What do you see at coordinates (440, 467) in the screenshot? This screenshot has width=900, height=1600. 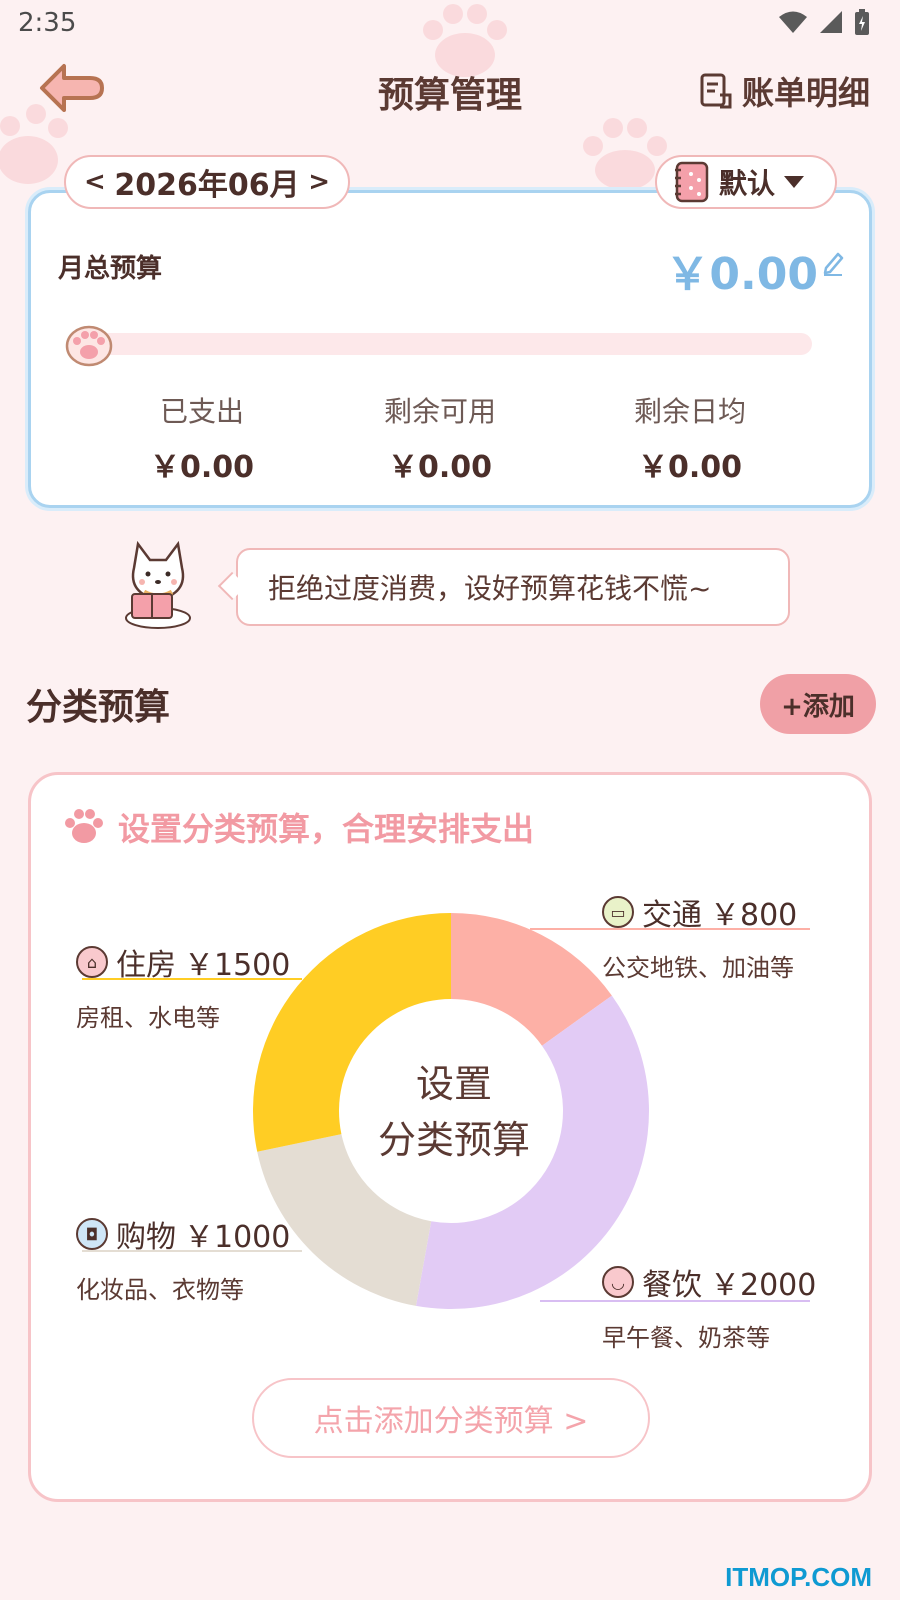 I see `stat-remaining-value: ￥0.00` at bounding box center [440, 467].